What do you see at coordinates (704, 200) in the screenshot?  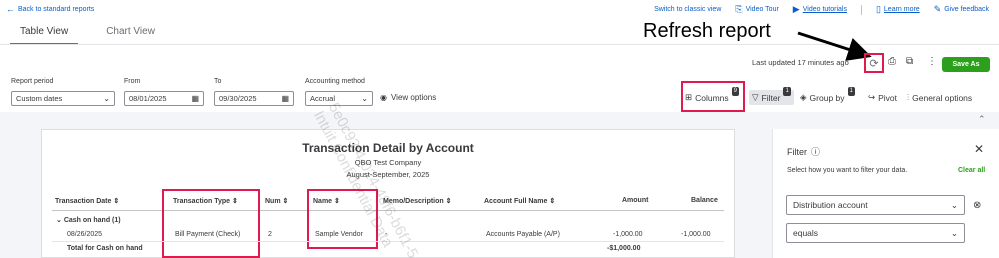 I see `col-header-balance: Balance` at bounding box center [704, 200].